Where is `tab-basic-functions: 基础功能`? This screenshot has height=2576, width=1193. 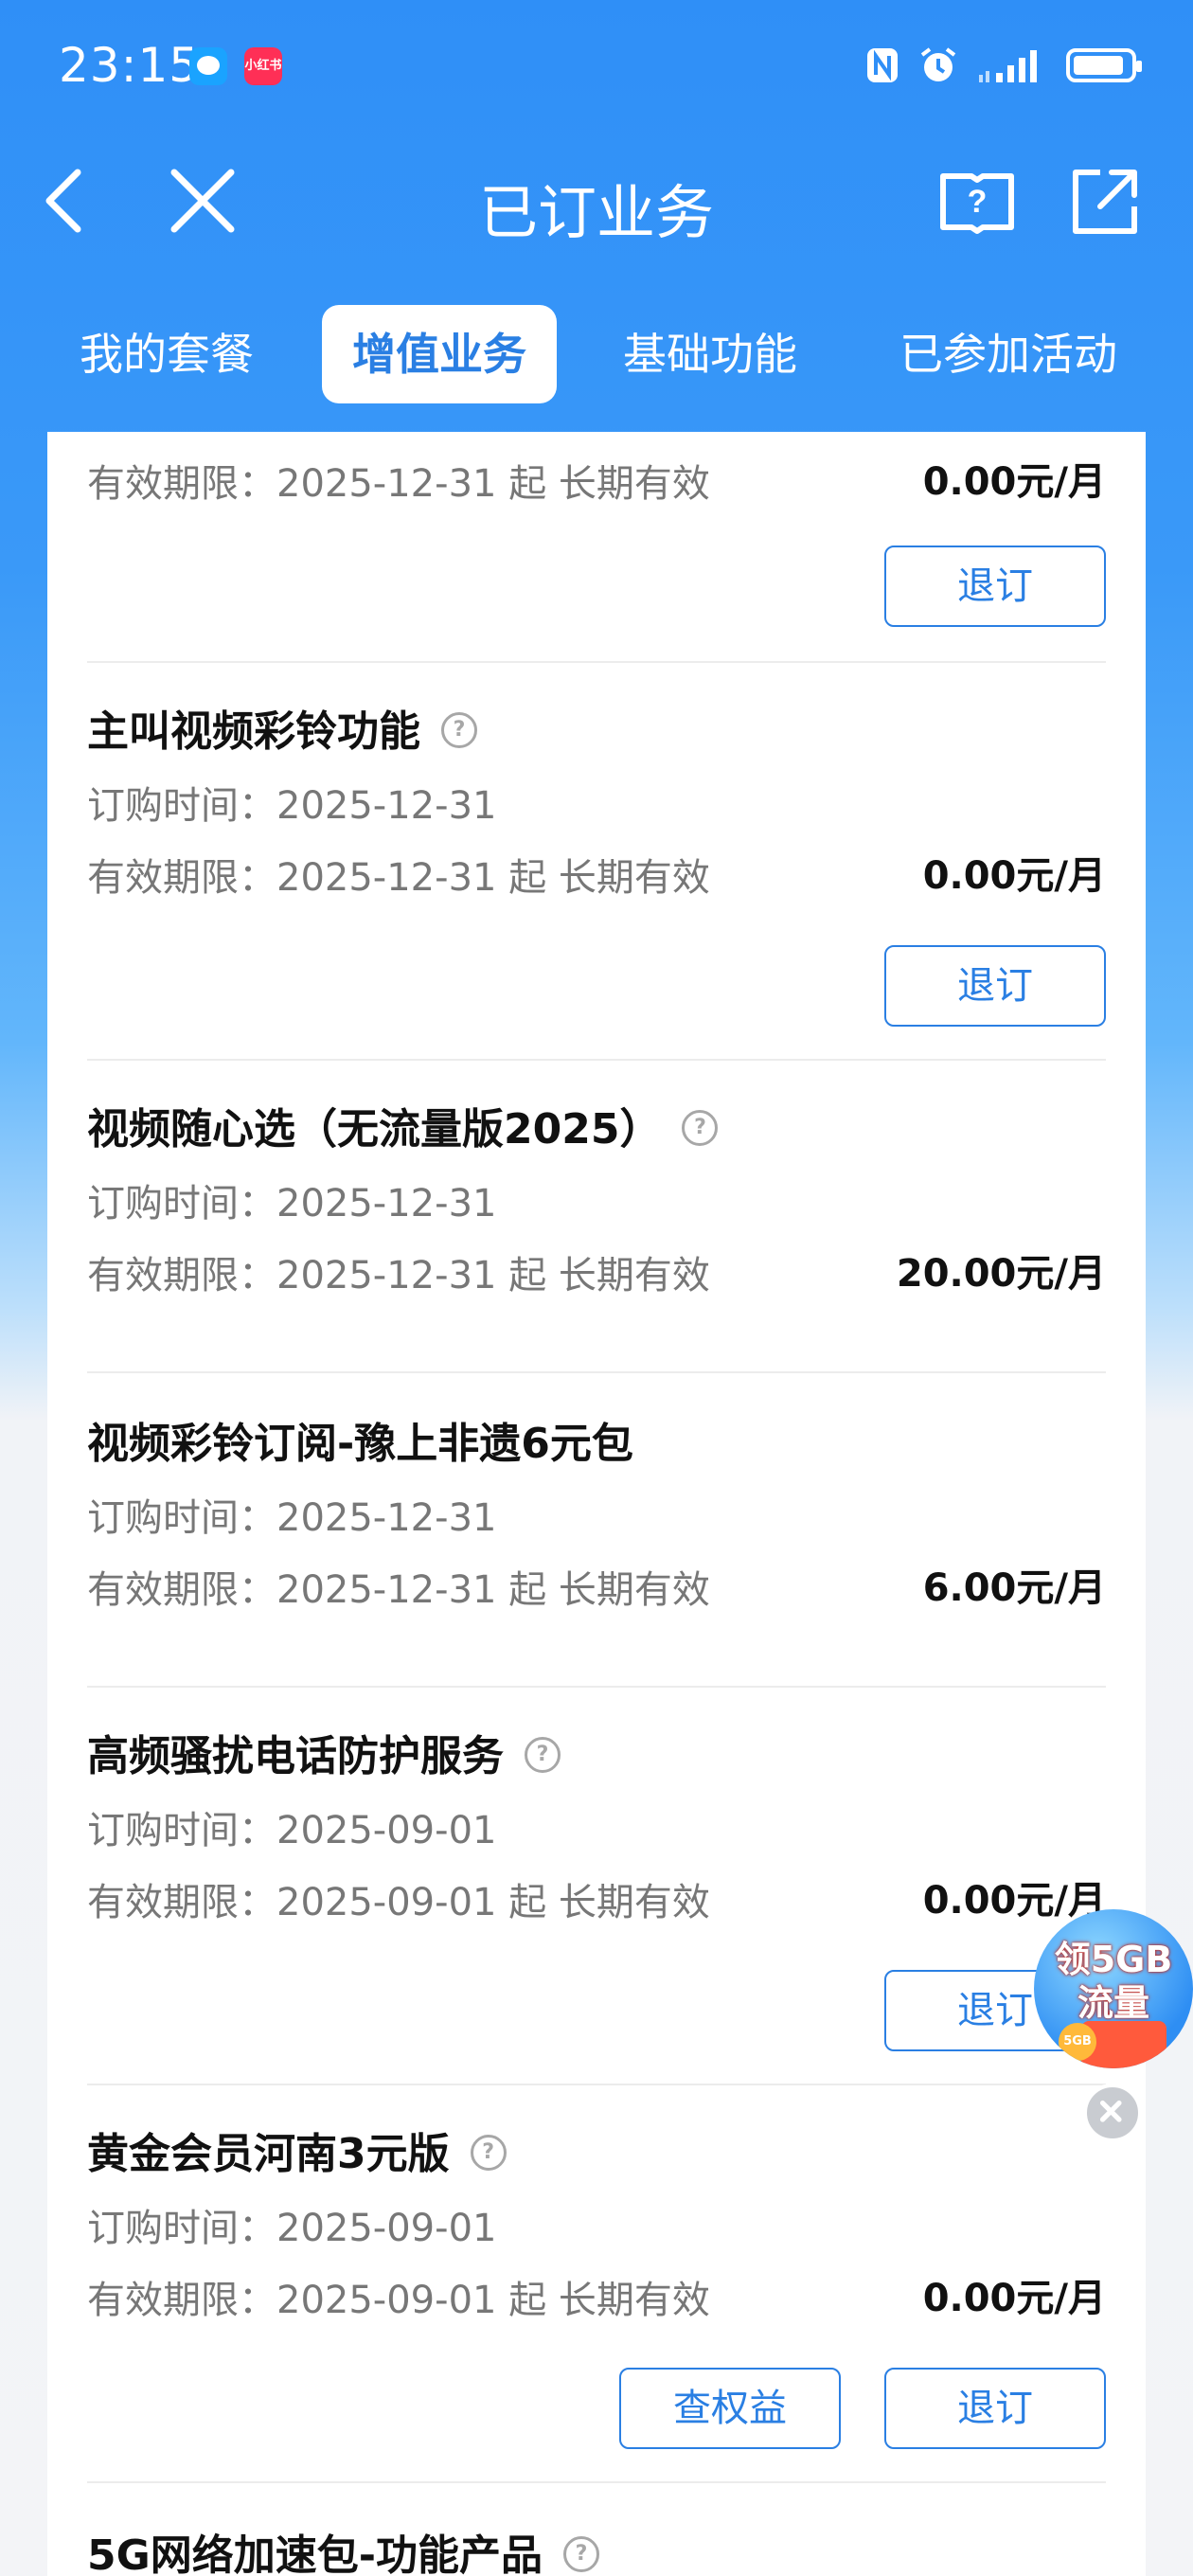 tab-basic-functions: 基础功能 is located at coordinates (710, 354).